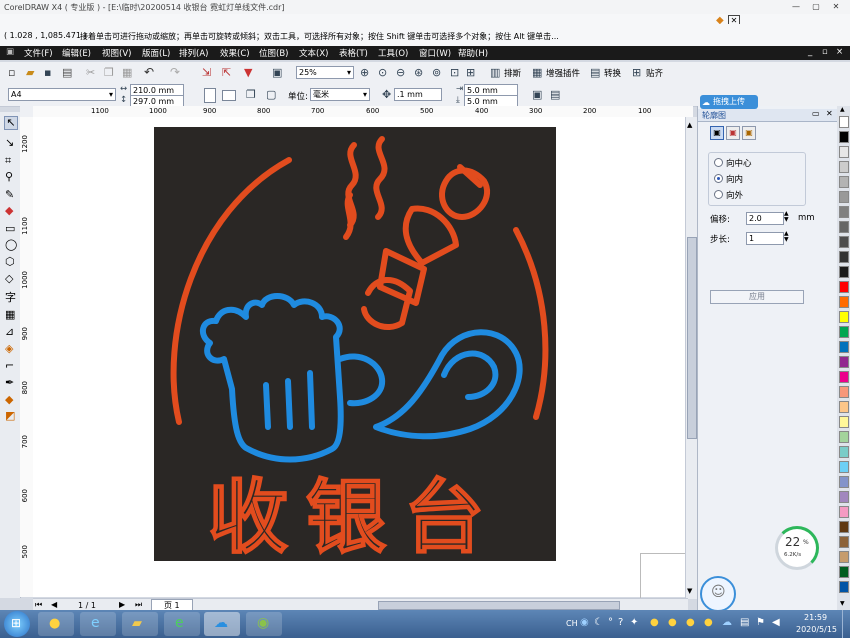 The width and height of the screenshot is (850, 638). What do you see at coordinates (497, 73) in the screenshot?
I see `layout-icon: ▥` at bounding box center [497, 73].